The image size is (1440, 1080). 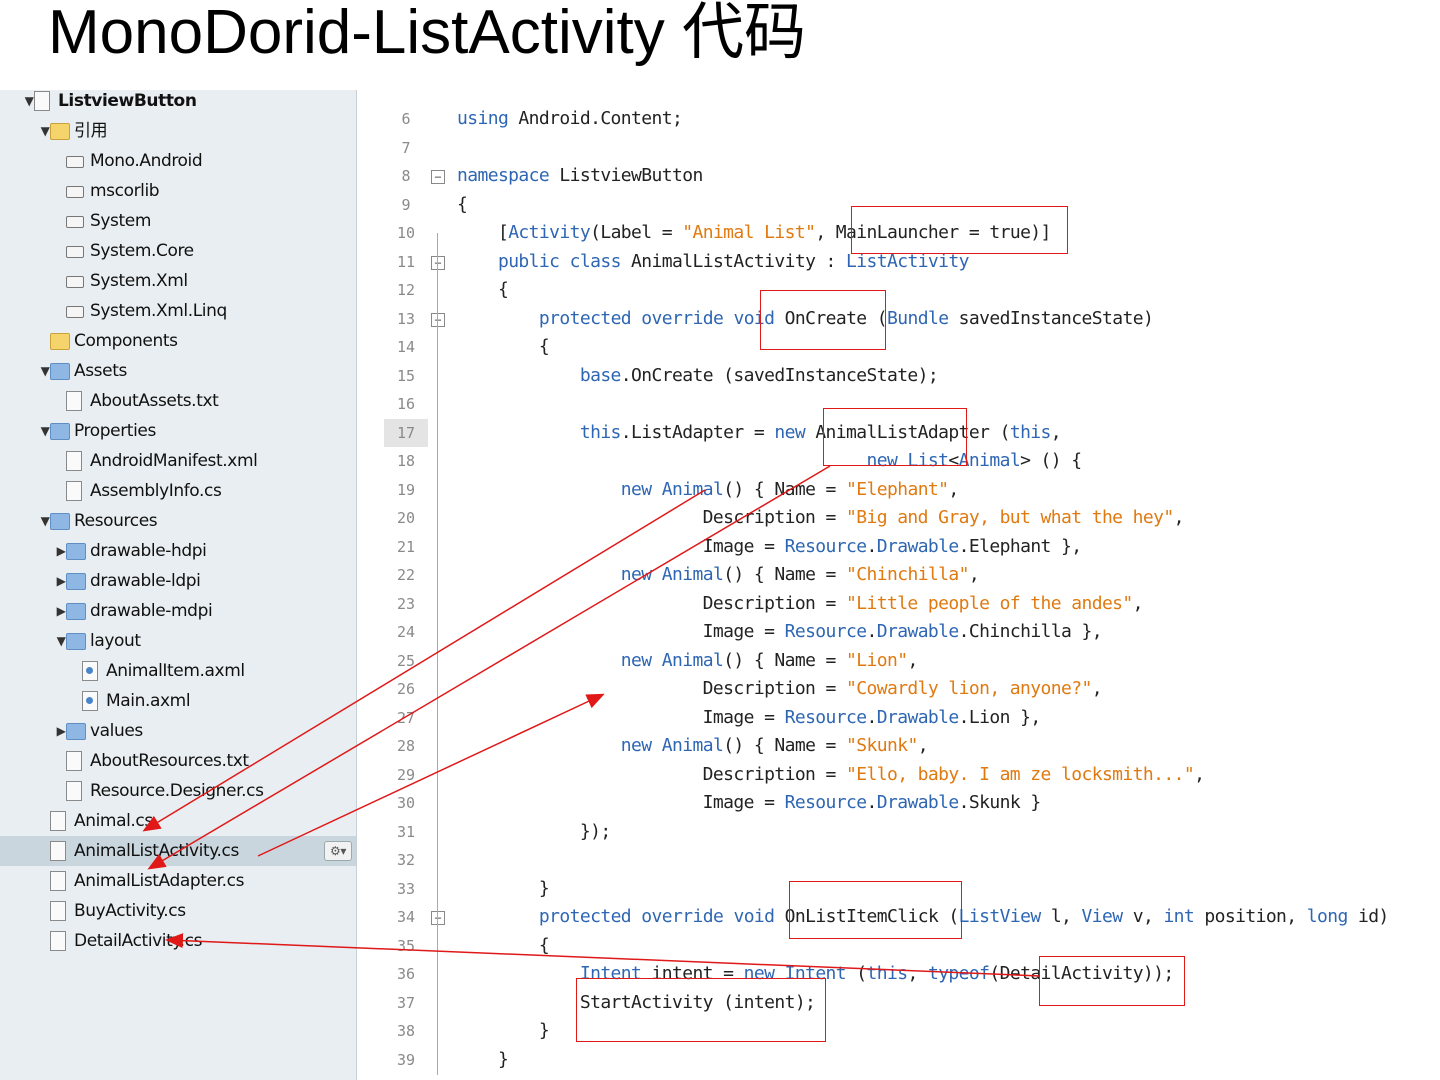 I want to click on arrow-to-animal-cs, so click(x=424, y=660).